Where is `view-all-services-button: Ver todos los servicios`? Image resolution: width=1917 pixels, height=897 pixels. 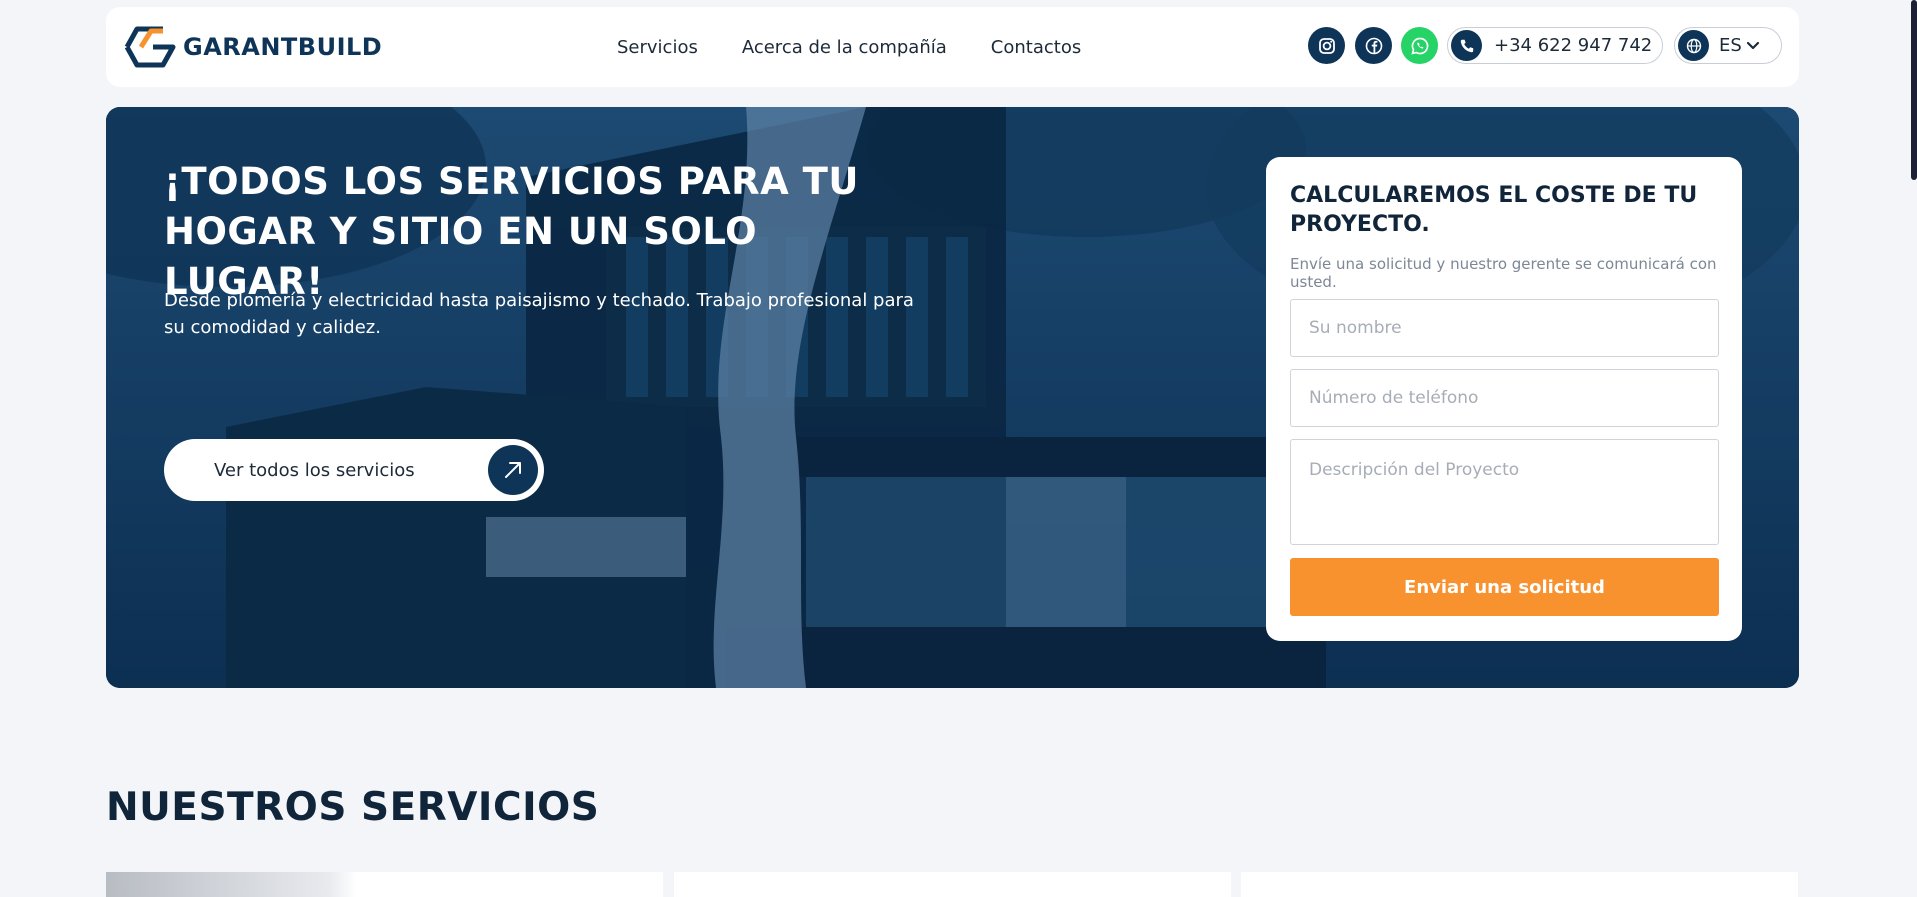
view-all-services-button: Ver todos los servicios is located at coordinates (354, 470).